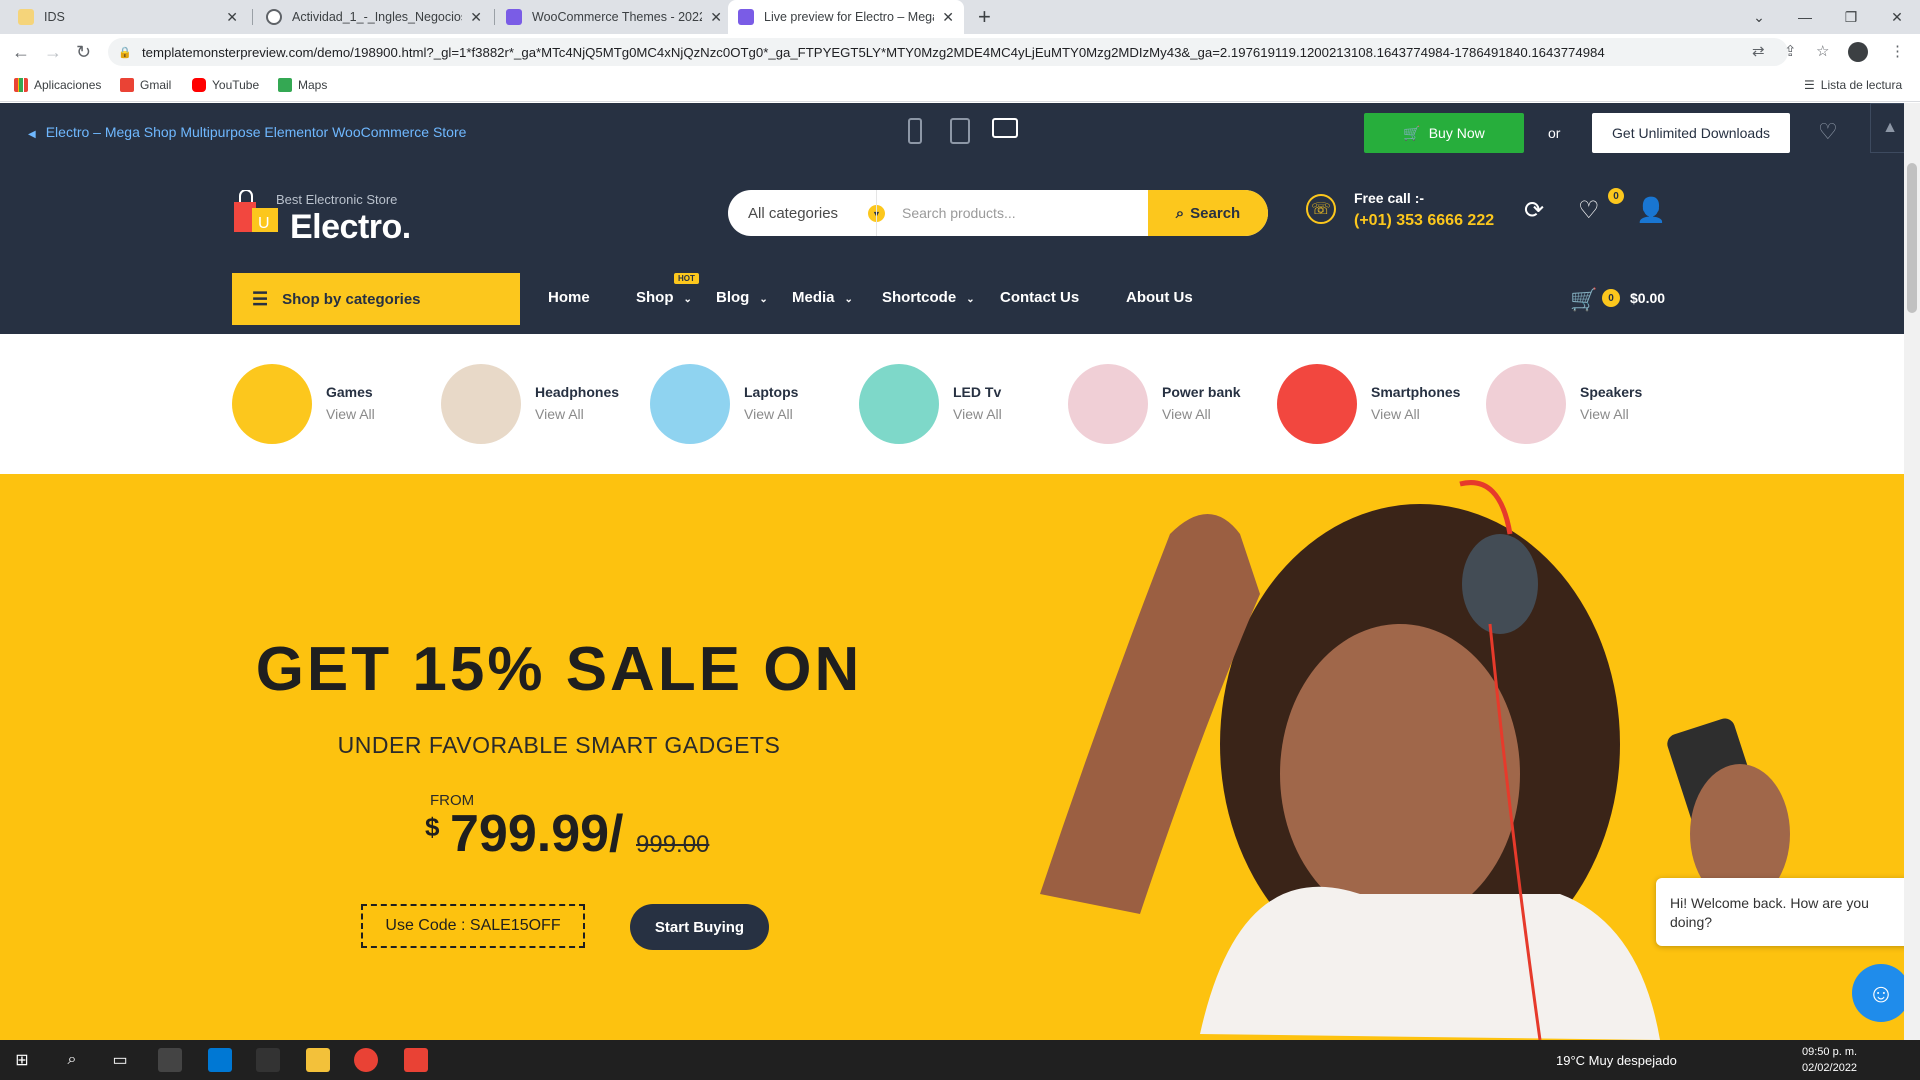  Describe the element at coordinates (846, 17) in the screenshot. I see `browser-tab-active: Live preview for Electro – Mega S ✕` at that location.